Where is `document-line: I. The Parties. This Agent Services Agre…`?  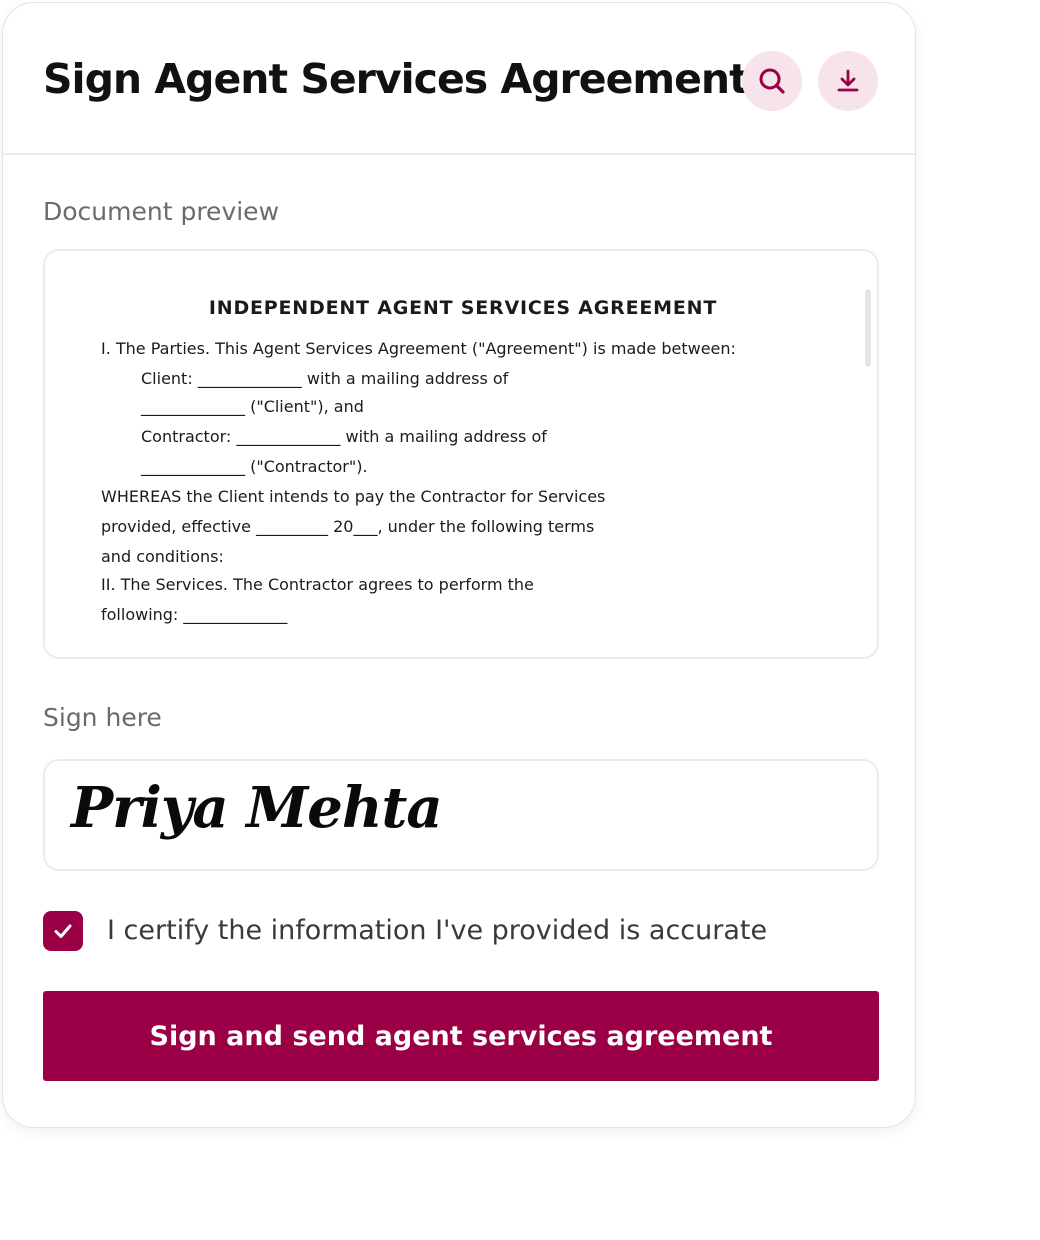 document-line: I. The Parties. This Agent Services Agre… is located at coordinates (418, 348).